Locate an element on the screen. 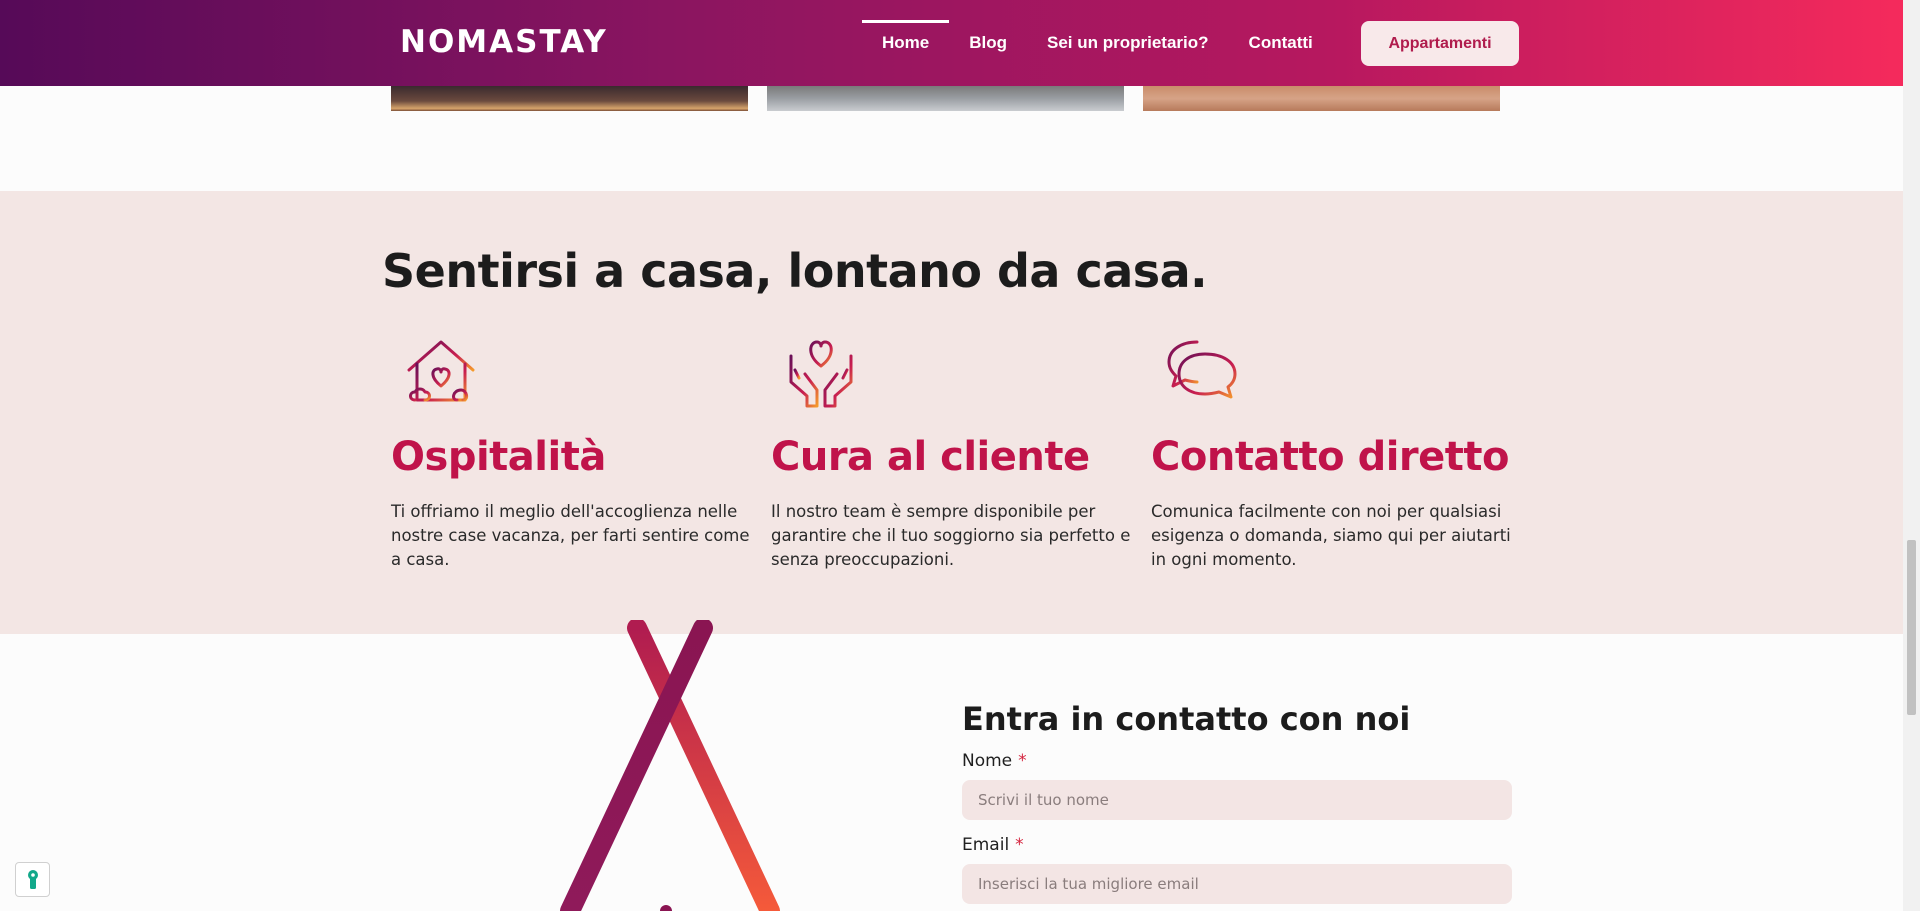 Image resolution: width=1920 pixels, height=911 pixels. chat-bubbles-icon is located at coordinates (1202, 369).